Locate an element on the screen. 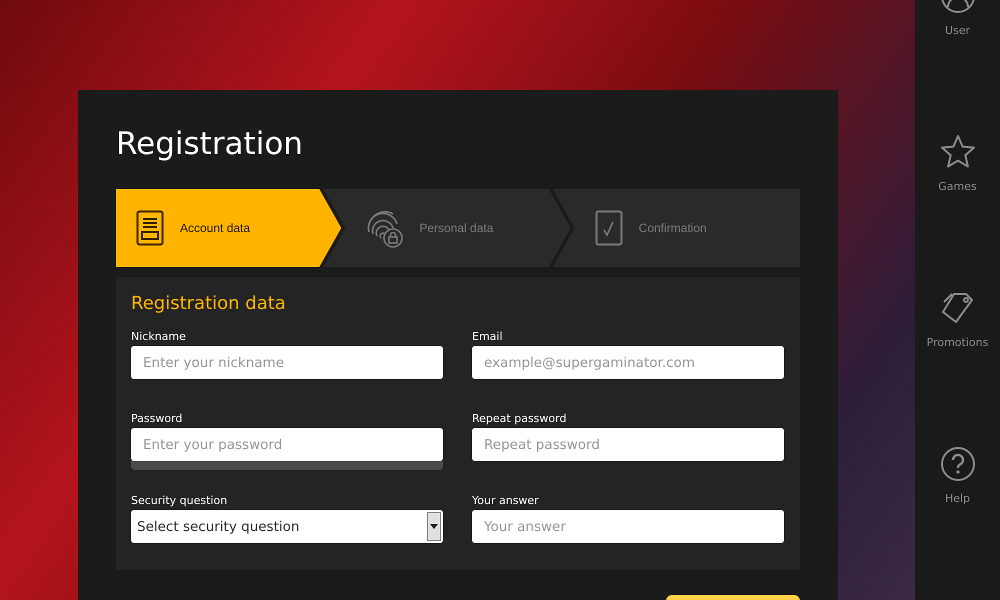  step-tab: Confirmation is located at coordinates (676, 228).